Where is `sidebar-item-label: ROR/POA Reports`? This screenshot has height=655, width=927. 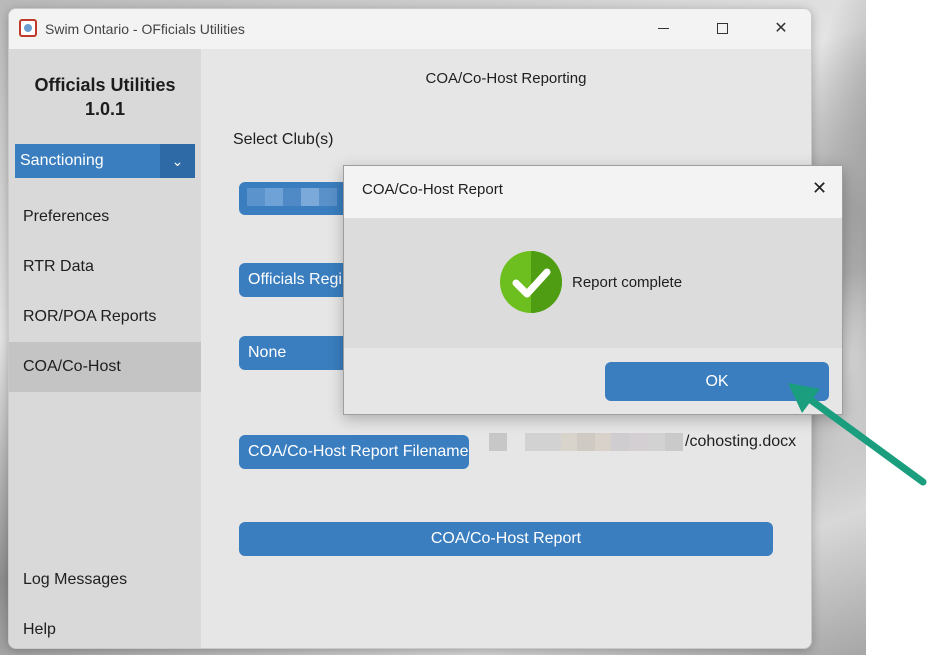
sidebar-item-label: ROR/POA Reports is located at coordinates (90, 316).